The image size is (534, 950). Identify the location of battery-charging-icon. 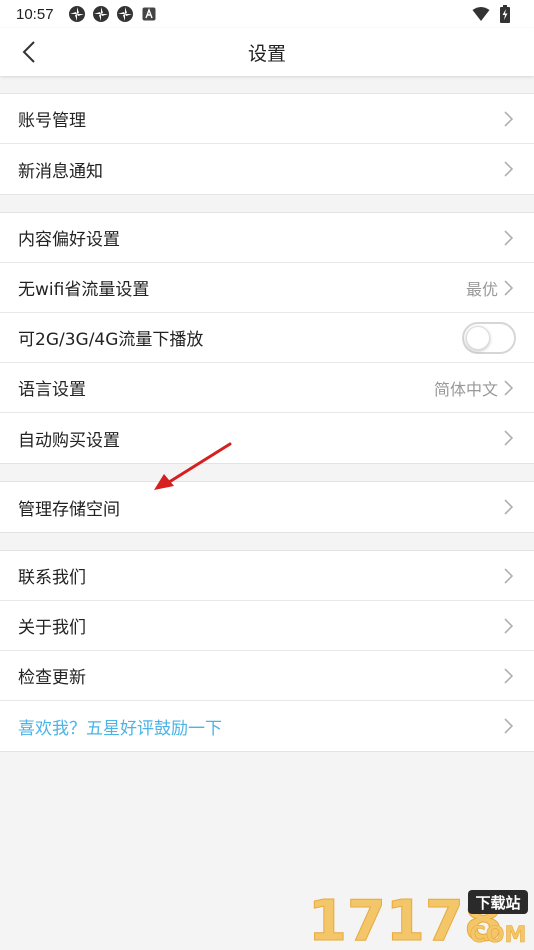
(505, 14).